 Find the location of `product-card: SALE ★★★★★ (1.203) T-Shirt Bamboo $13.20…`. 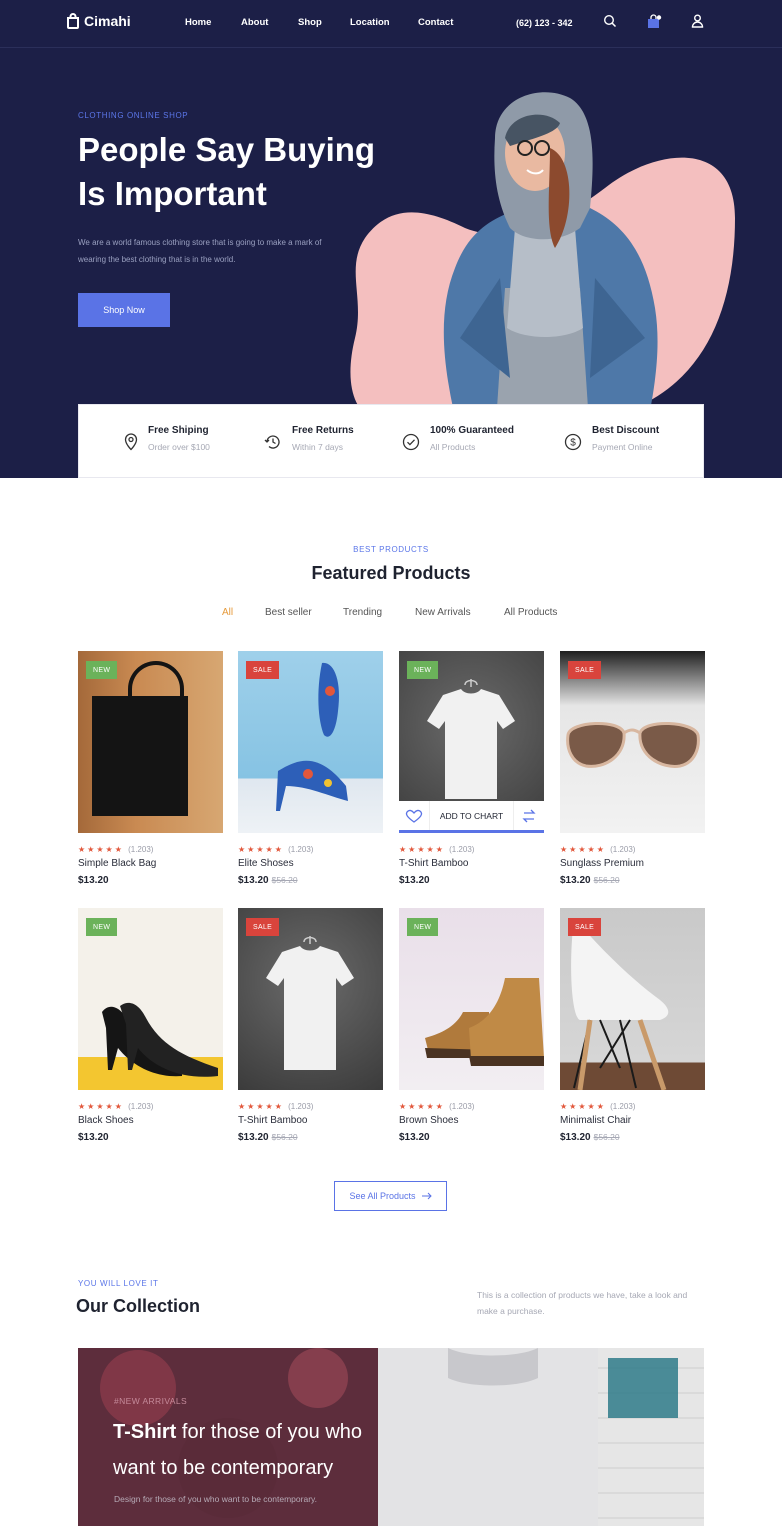

product-card: SALE ★★★★★ (1.203) T-Shirt Bamboo $13.20… is located at coordinates (310, 1025).